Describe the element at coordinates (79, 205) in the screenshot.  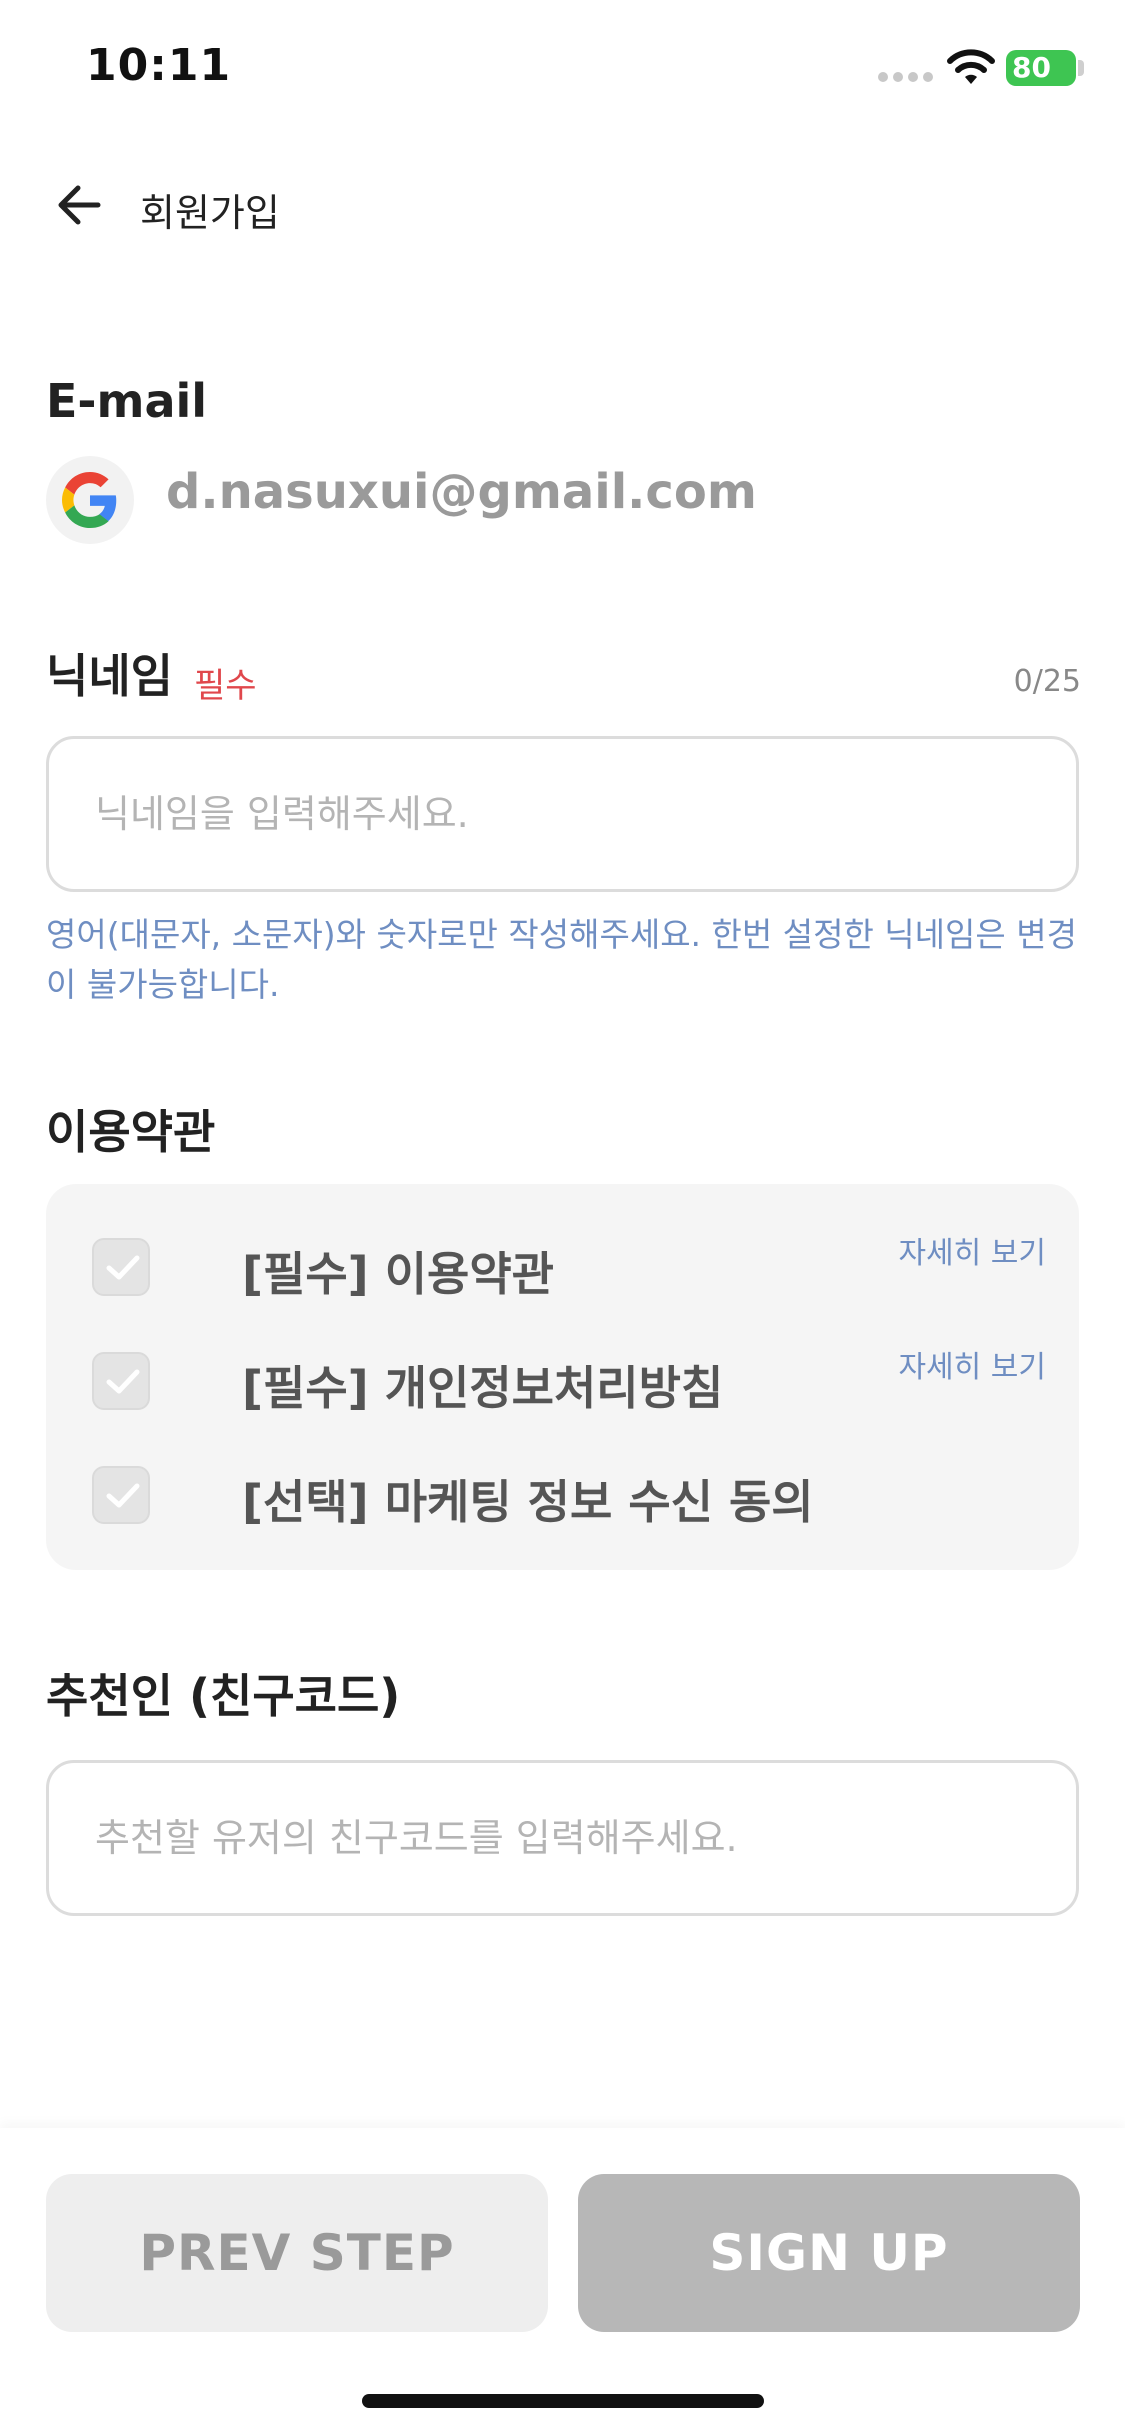
I see `back-arrow-icon` at that location.